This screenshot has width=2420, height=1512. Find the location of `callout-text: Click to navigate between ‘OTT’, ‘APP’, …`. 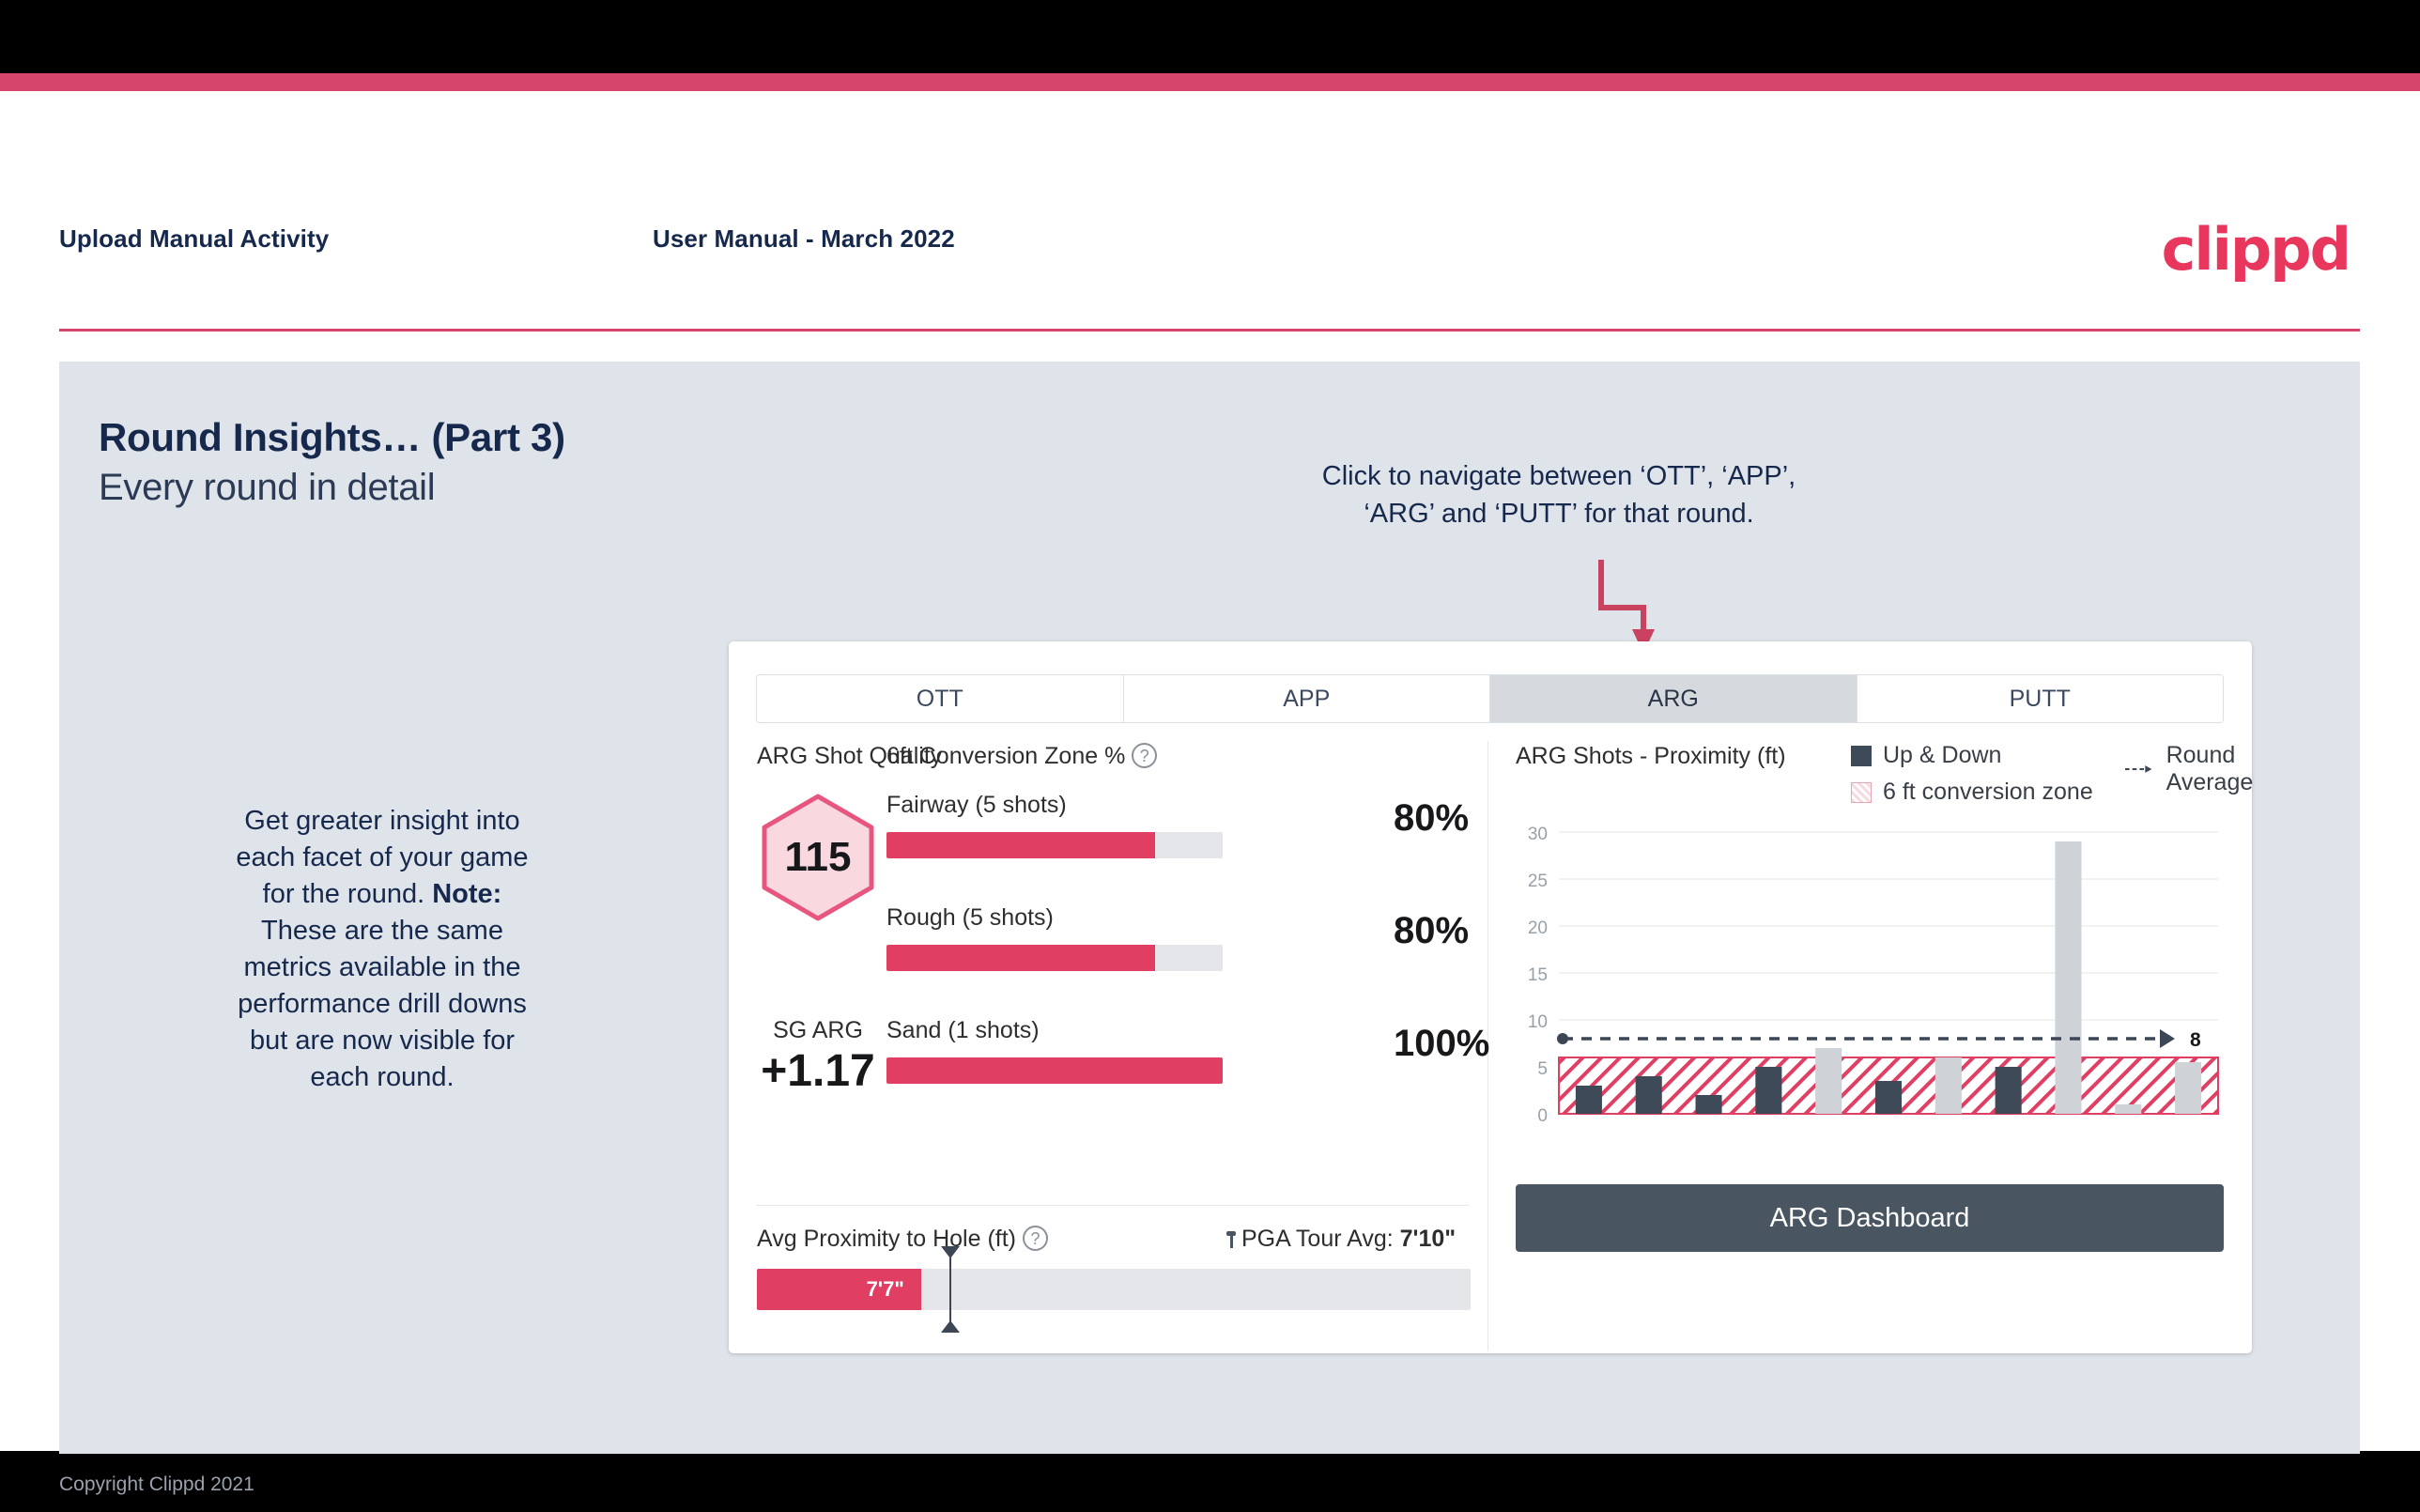

callout-text: Click to navigate between ‘OTT’, ‘APP’, … is located at coordinates (1558, 495).